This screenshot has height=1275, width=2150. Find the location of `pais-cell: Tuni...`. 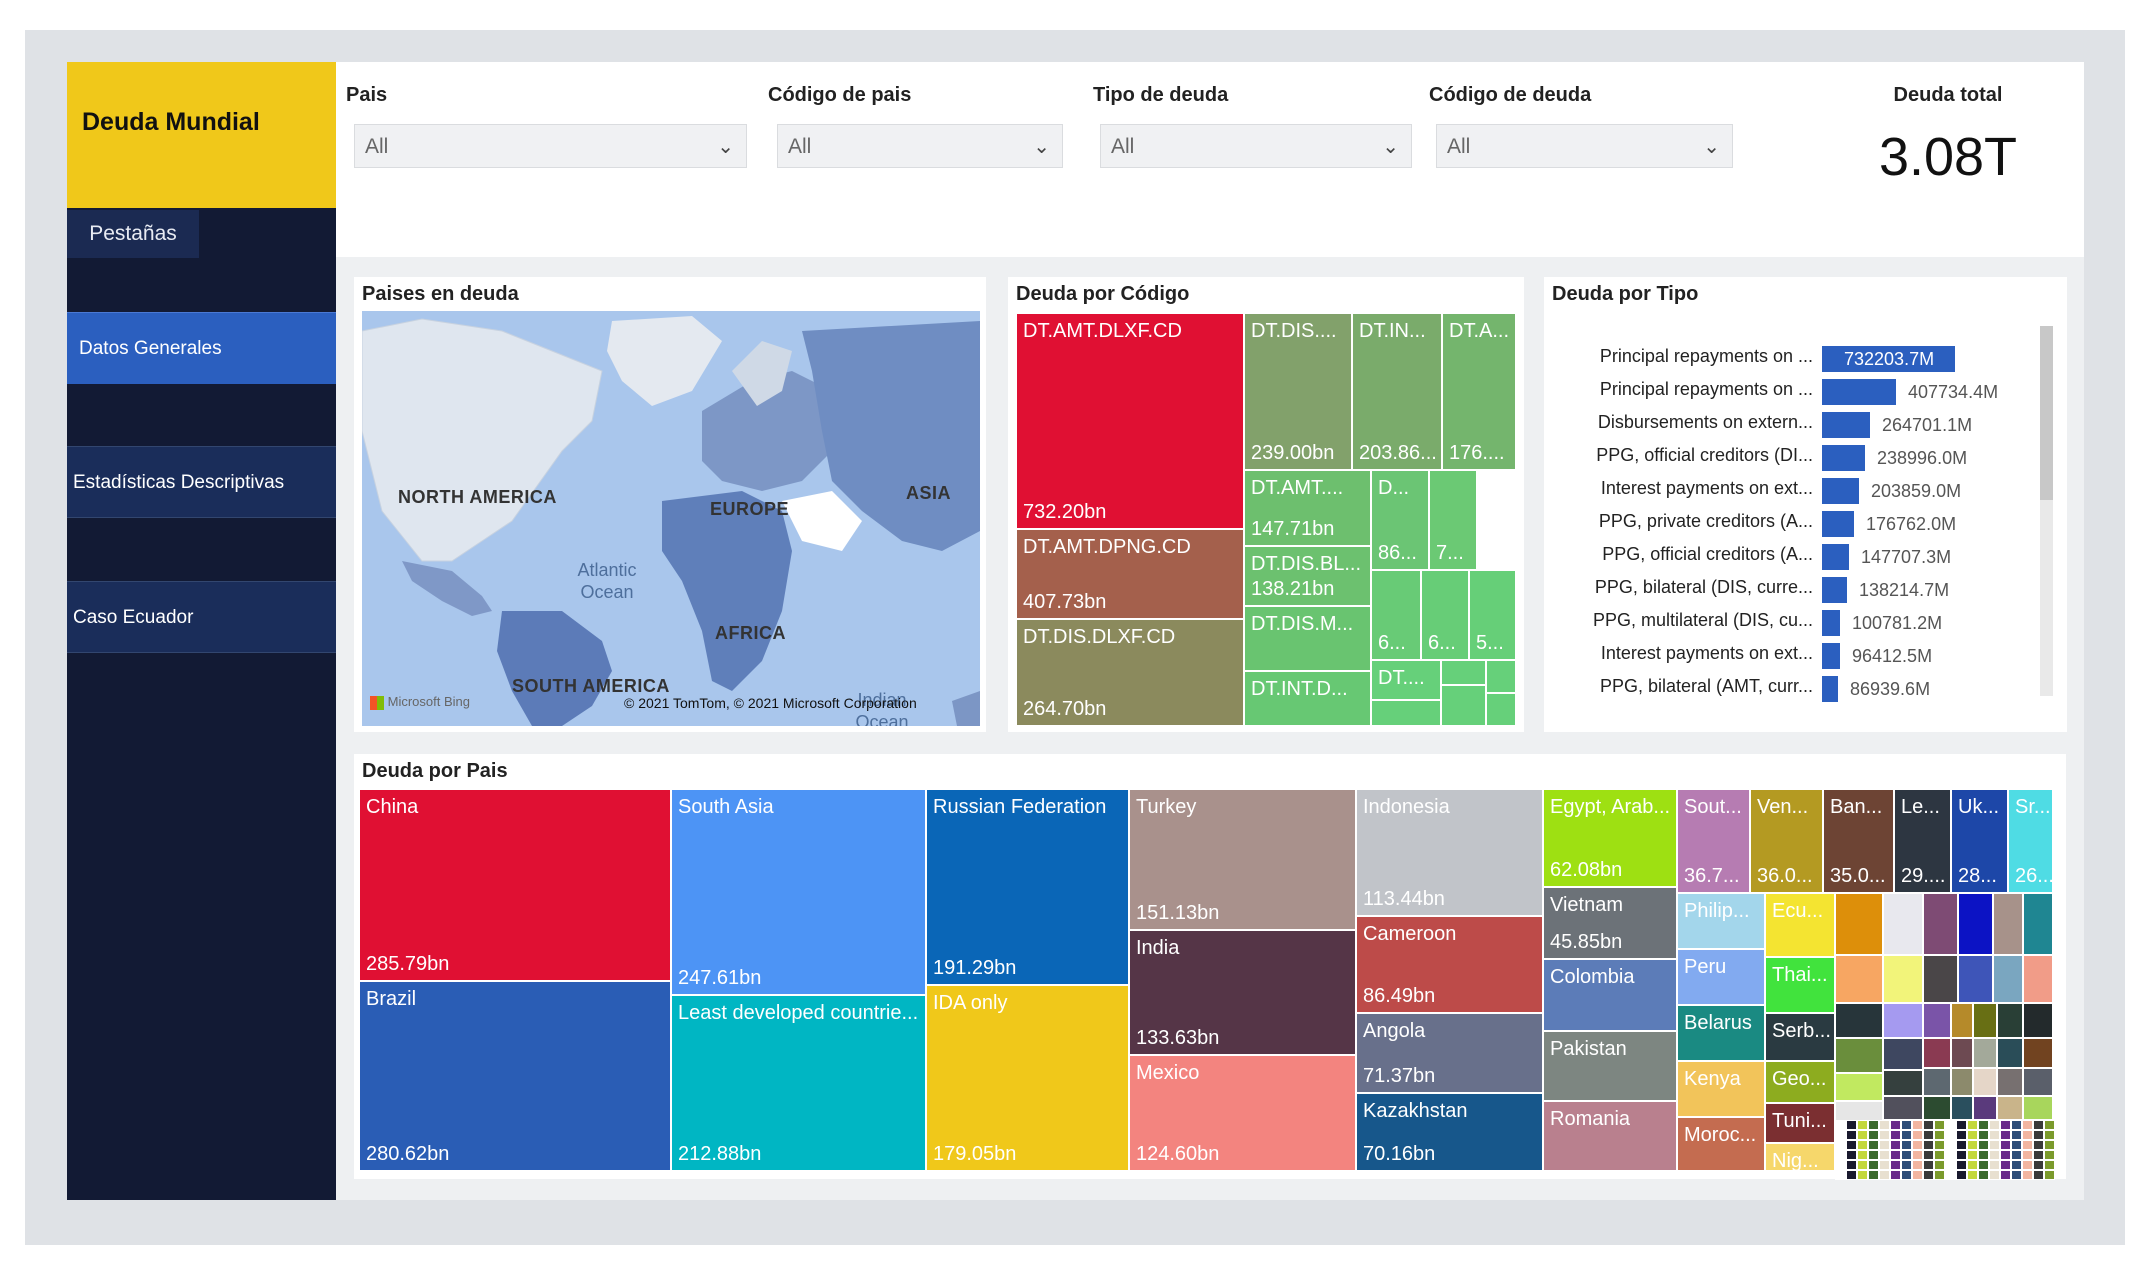

pais-cell: Tuni... is located at coordinates (1800, 1123).